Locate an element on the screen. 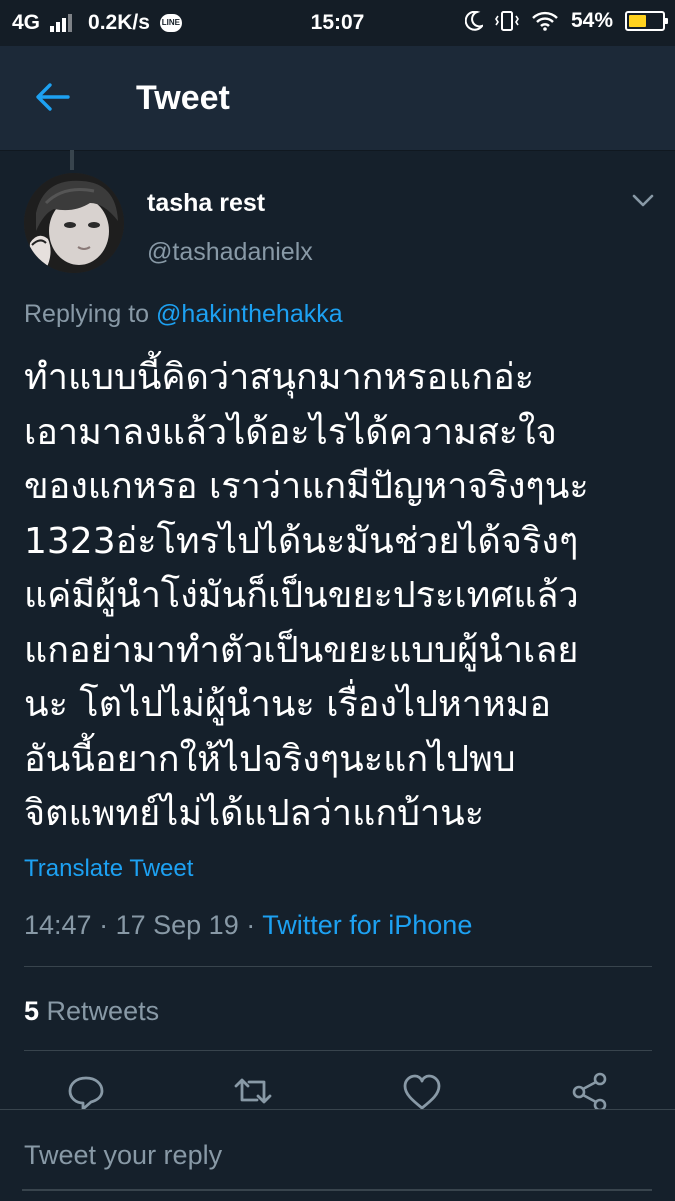 This screenshot has width=675, height=1201. retweet-stats: 5 Retweets is located at coordinates (91, 1011).